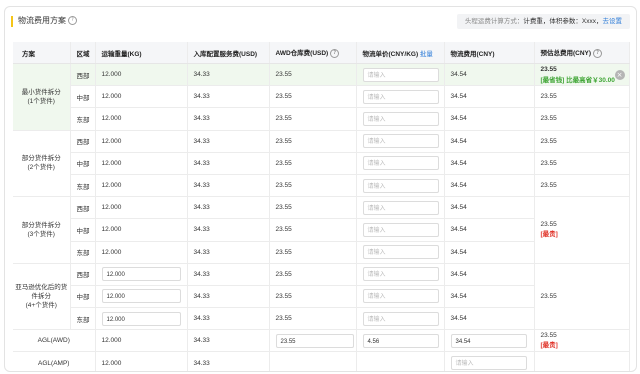 The image size is (640, 374). What do you see at coordinates (494, 21) in the screenshot?
I see `notice-prefix: 头程运费计算方式：` at bounding box center [494, 21].